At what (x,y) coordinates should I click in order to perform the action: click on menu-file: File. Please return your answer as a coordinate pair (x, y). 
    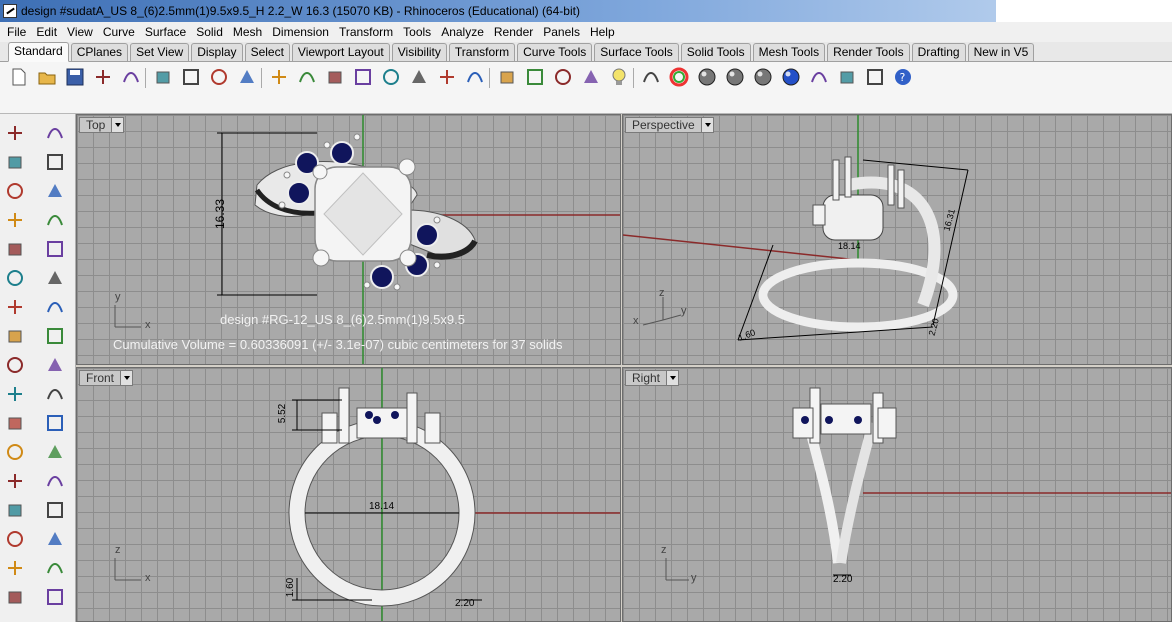
    Looking at the image, I should click on (16, 32).